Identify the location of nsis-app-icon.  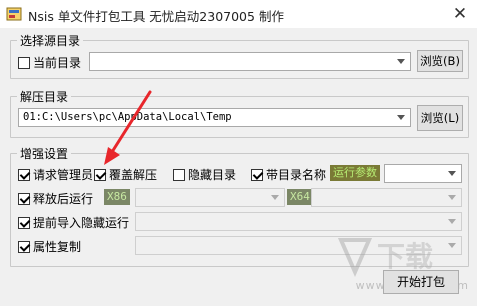
(14, 14).